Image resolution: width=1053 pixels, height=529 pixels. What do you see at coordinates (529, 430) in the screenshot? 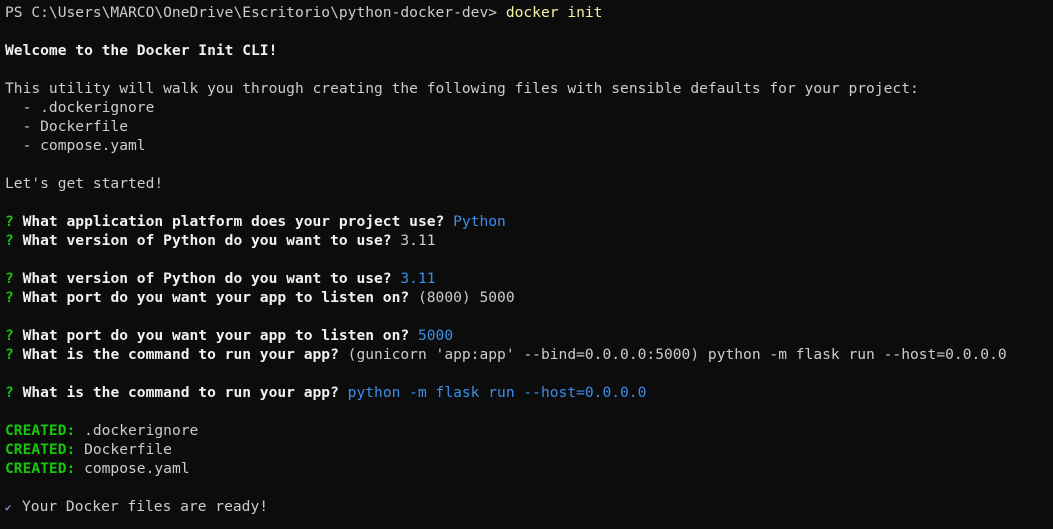
I see `created-line: CREATED: .dockerignore` at bounding box center [529, 430].